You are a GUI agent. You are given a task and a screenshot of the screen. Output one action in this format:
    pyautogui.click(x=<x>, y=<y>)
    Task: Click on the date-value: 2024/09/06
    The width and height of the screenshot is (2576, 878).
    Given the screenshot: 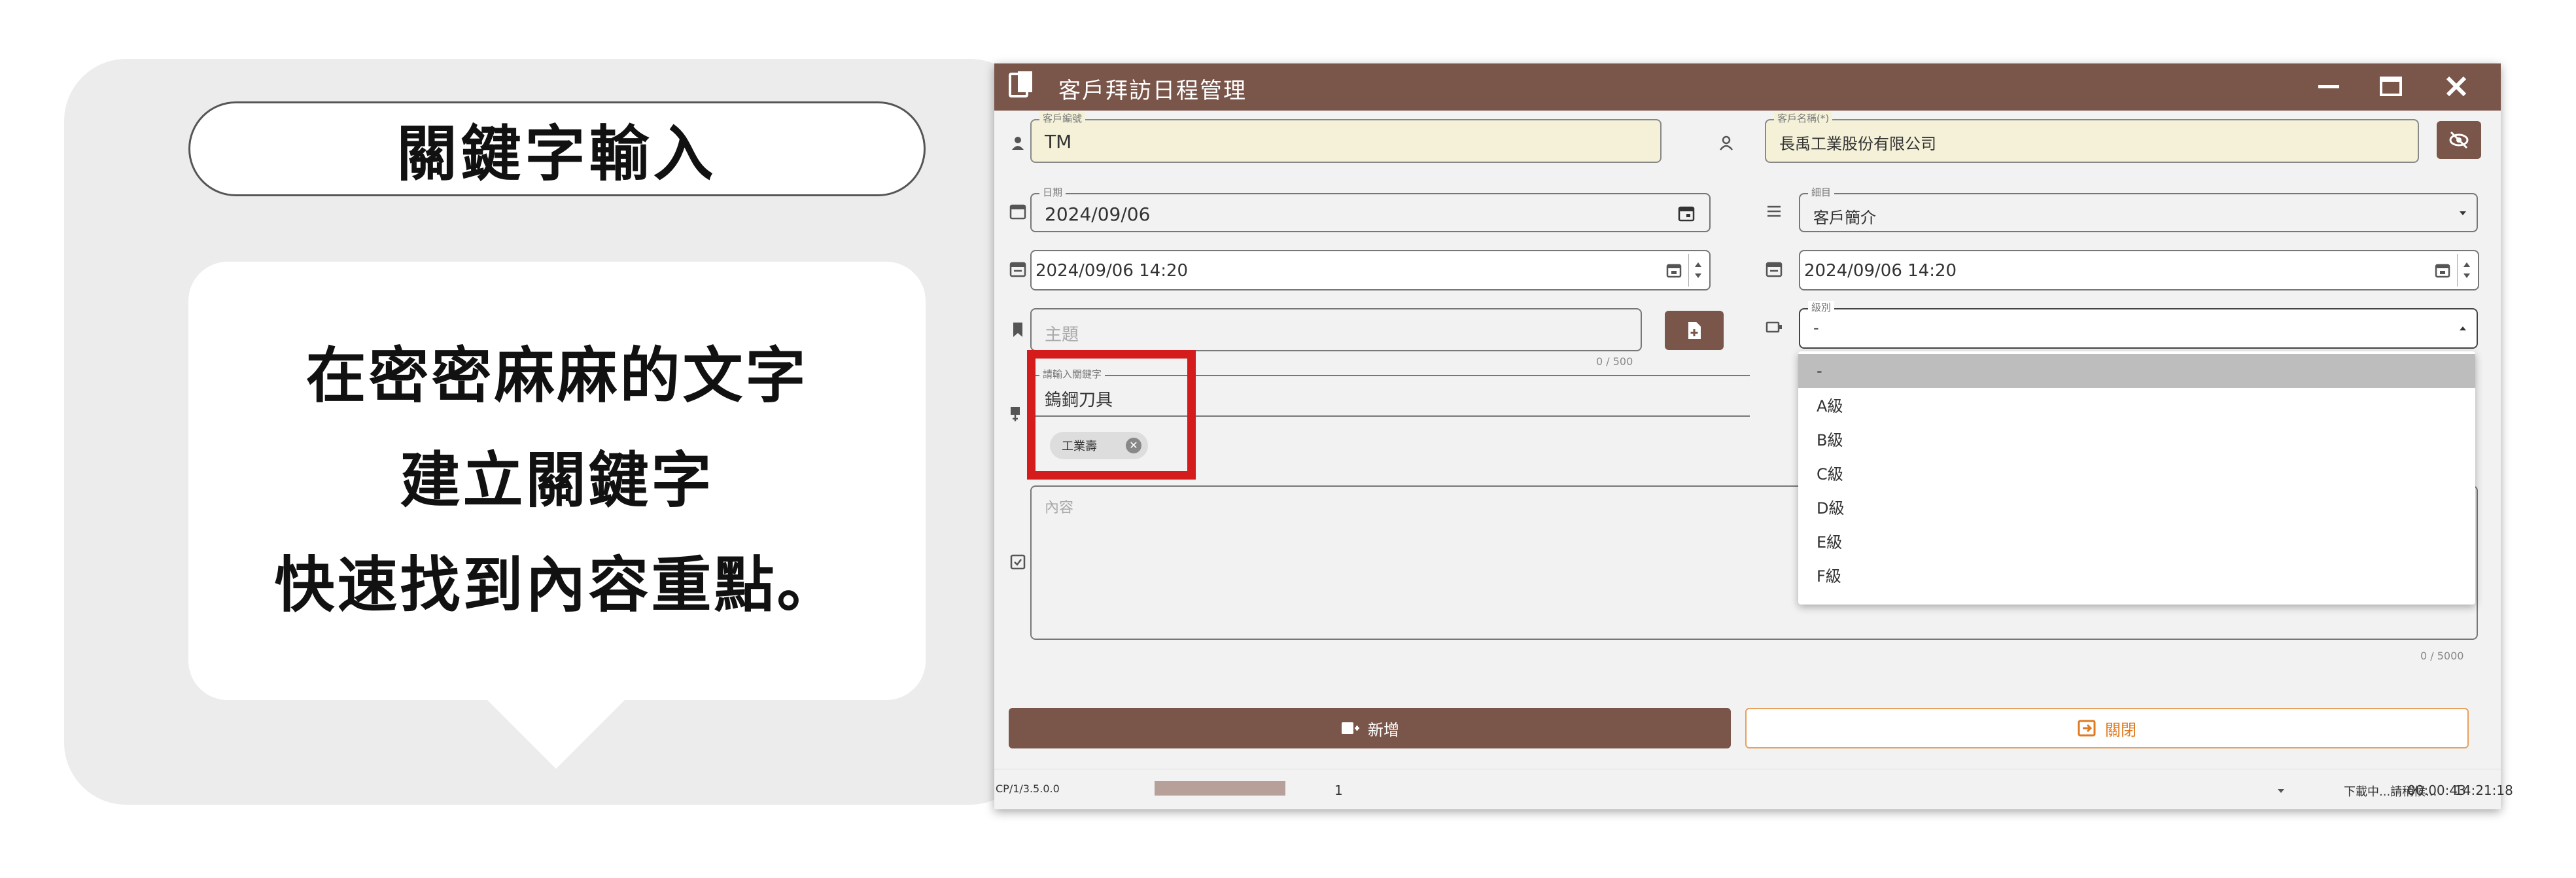 What is the action you would take?
    pyautogui.click(x=1098, y=214)
    